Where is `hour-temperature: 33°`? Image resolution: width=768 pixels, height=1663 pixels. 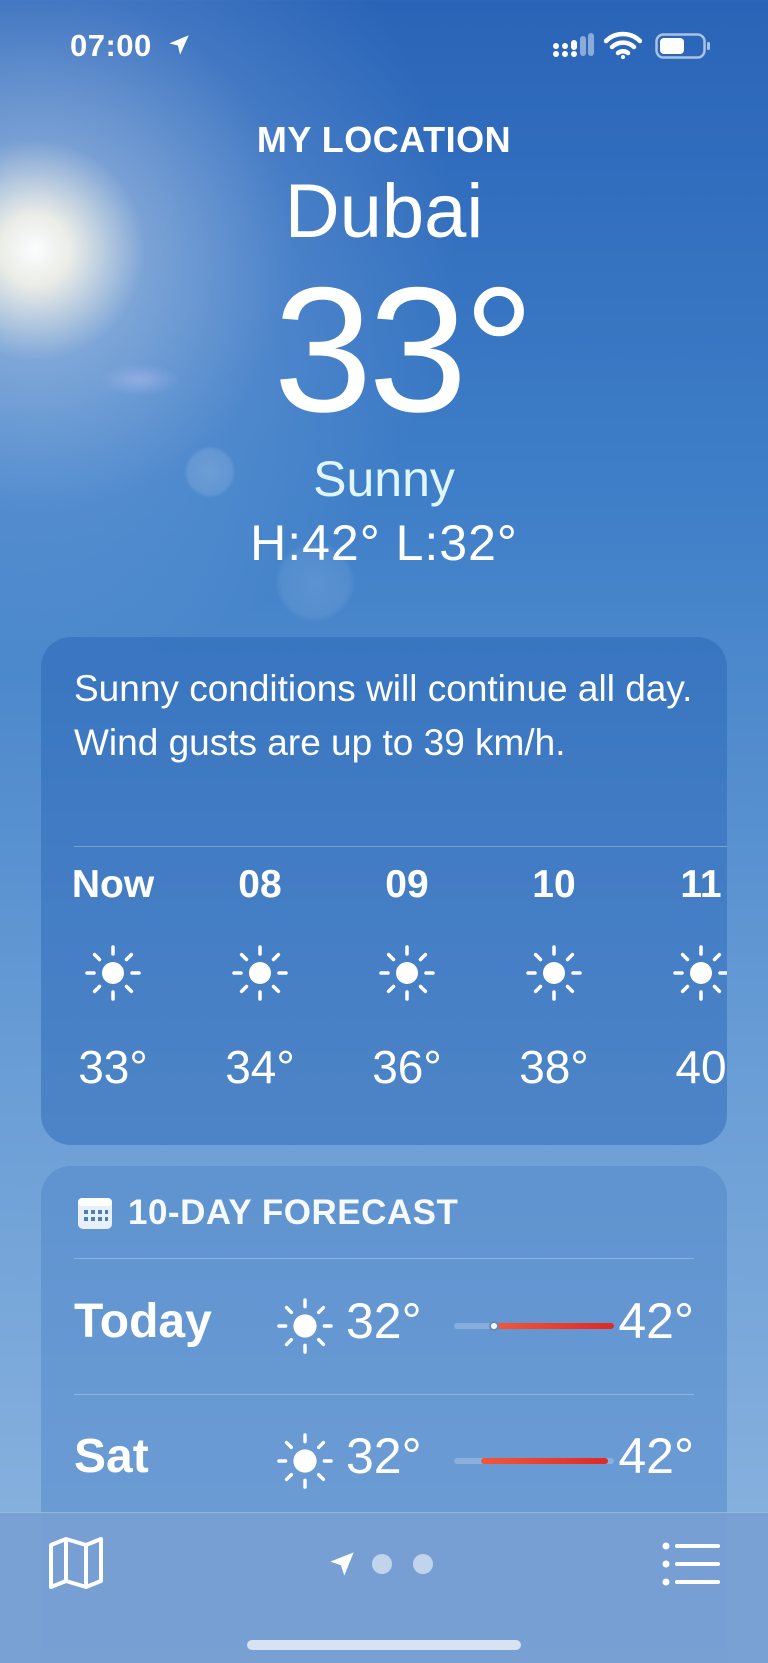 hour-temperature: 33° is located at coordinates (113, 1067).